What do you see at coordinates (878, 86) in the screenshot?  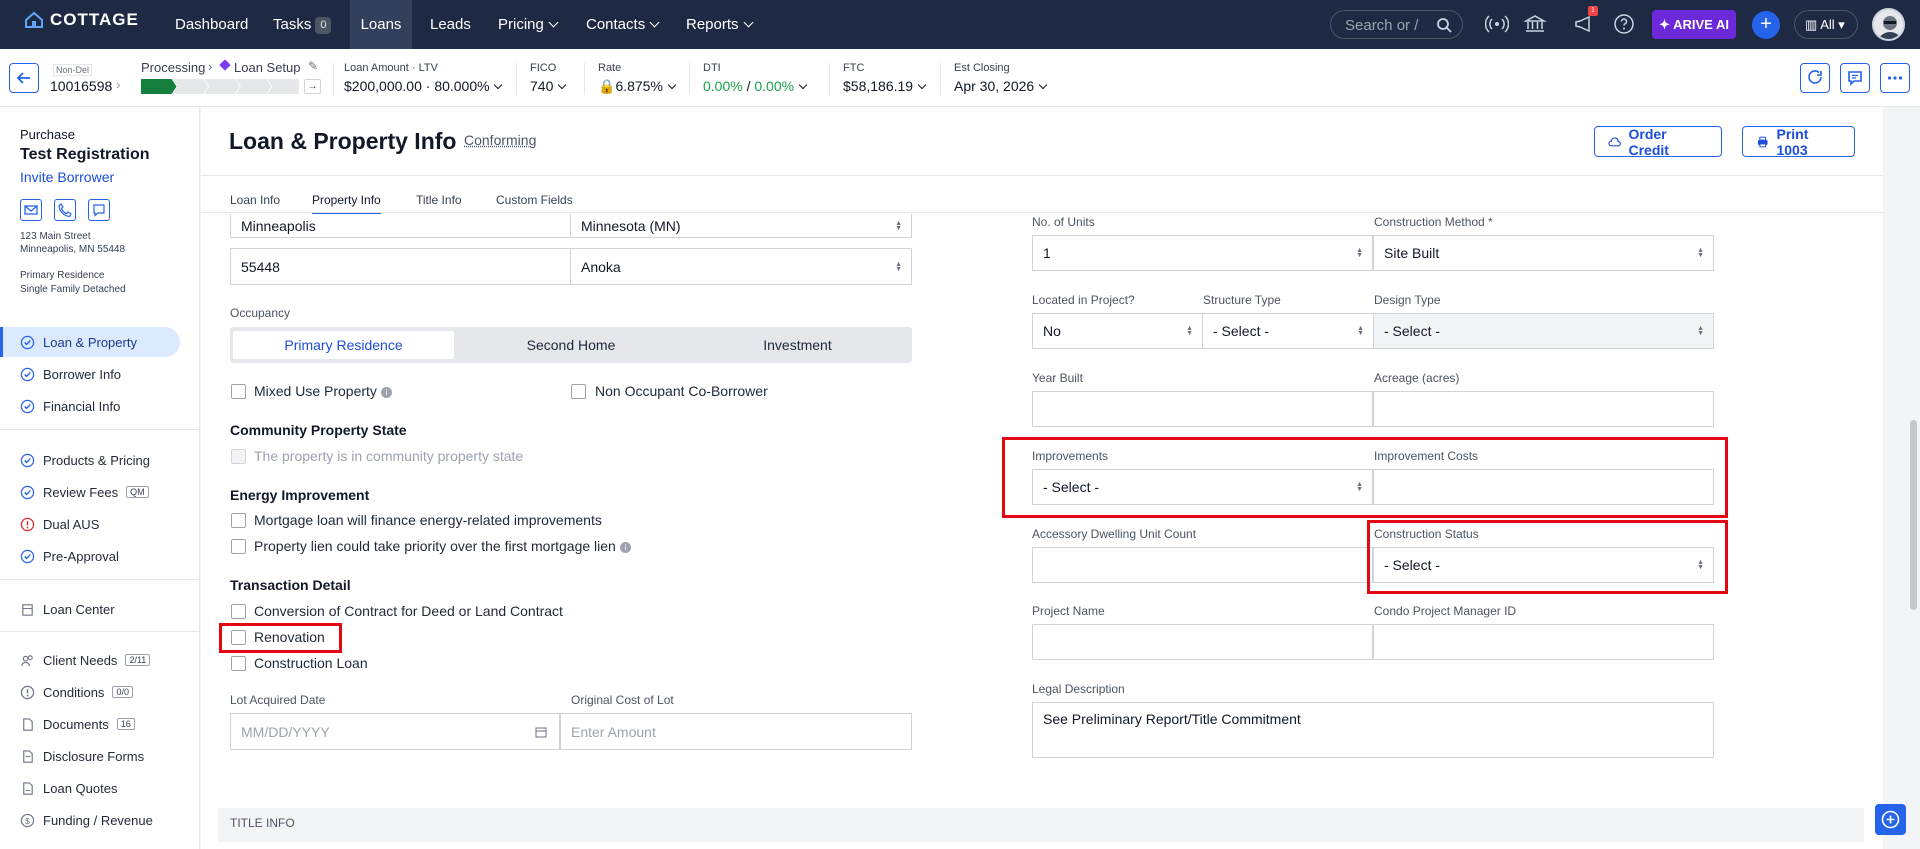 I see `ftc: $58,186.19` at bounding box center [878, 86].